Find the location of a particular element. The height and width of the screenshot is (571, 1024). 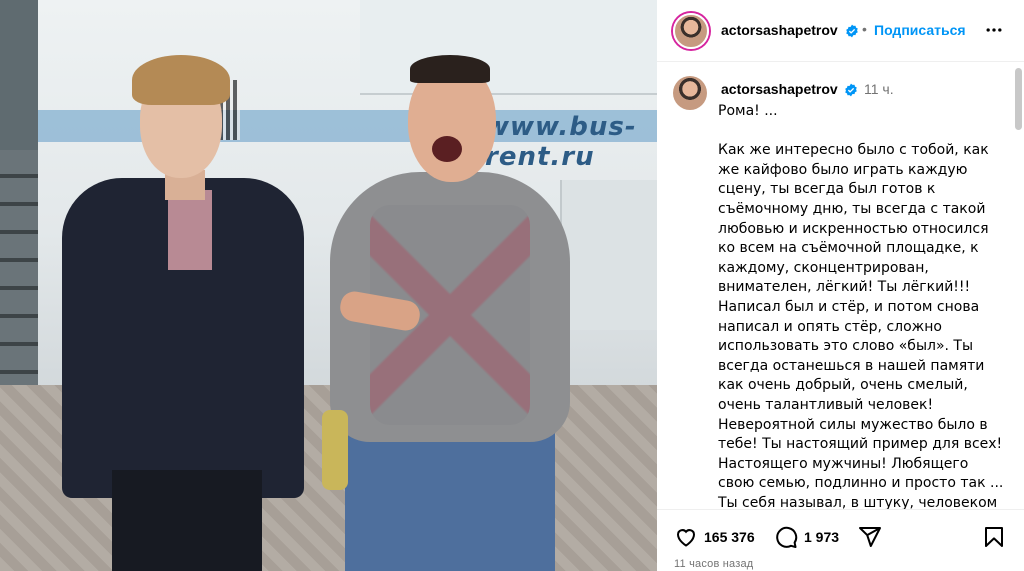

person-right-mouth is located at coordinates (447, 149).